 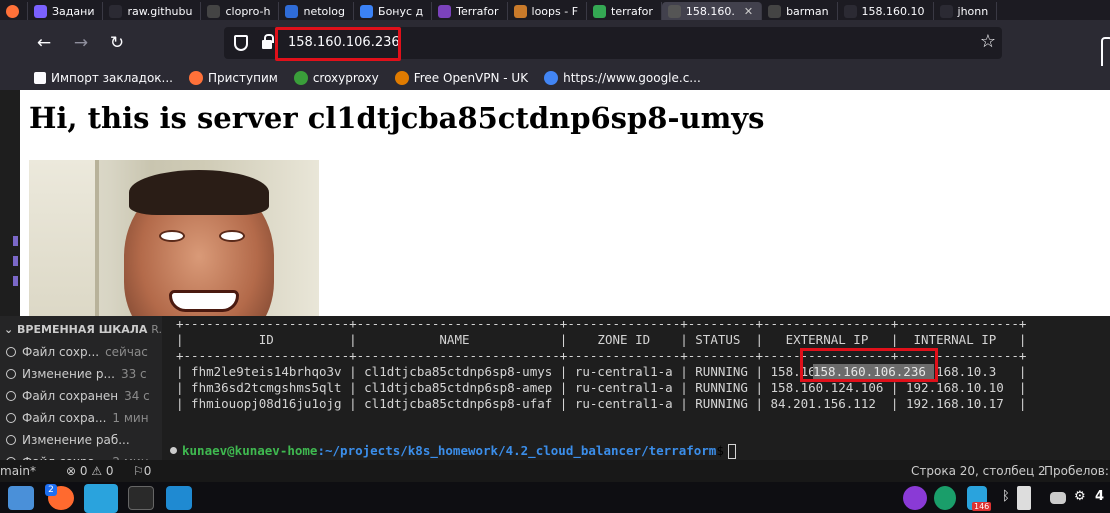 What do you see at coordinates (179, 498) in the screenshot?
I see `vscode-taskbar-icon` at bounding box center [179, 498].